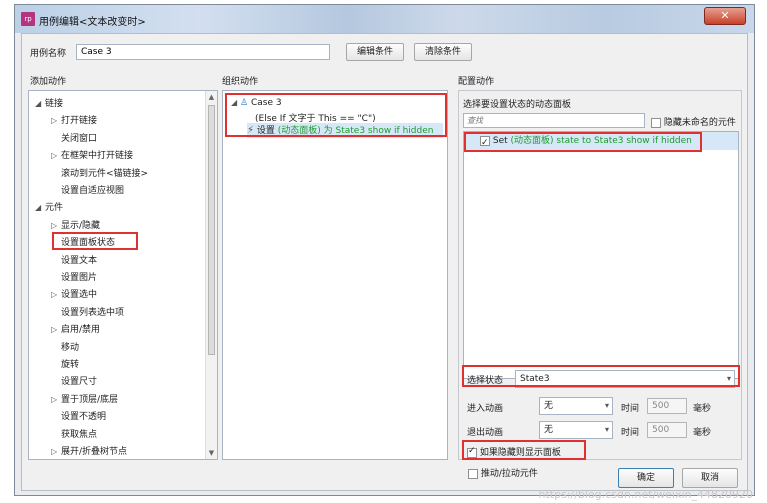 The width and height of the screenshot is (767, 503). I want to click on tree-item: 关闭窗口, so click(74, 139).